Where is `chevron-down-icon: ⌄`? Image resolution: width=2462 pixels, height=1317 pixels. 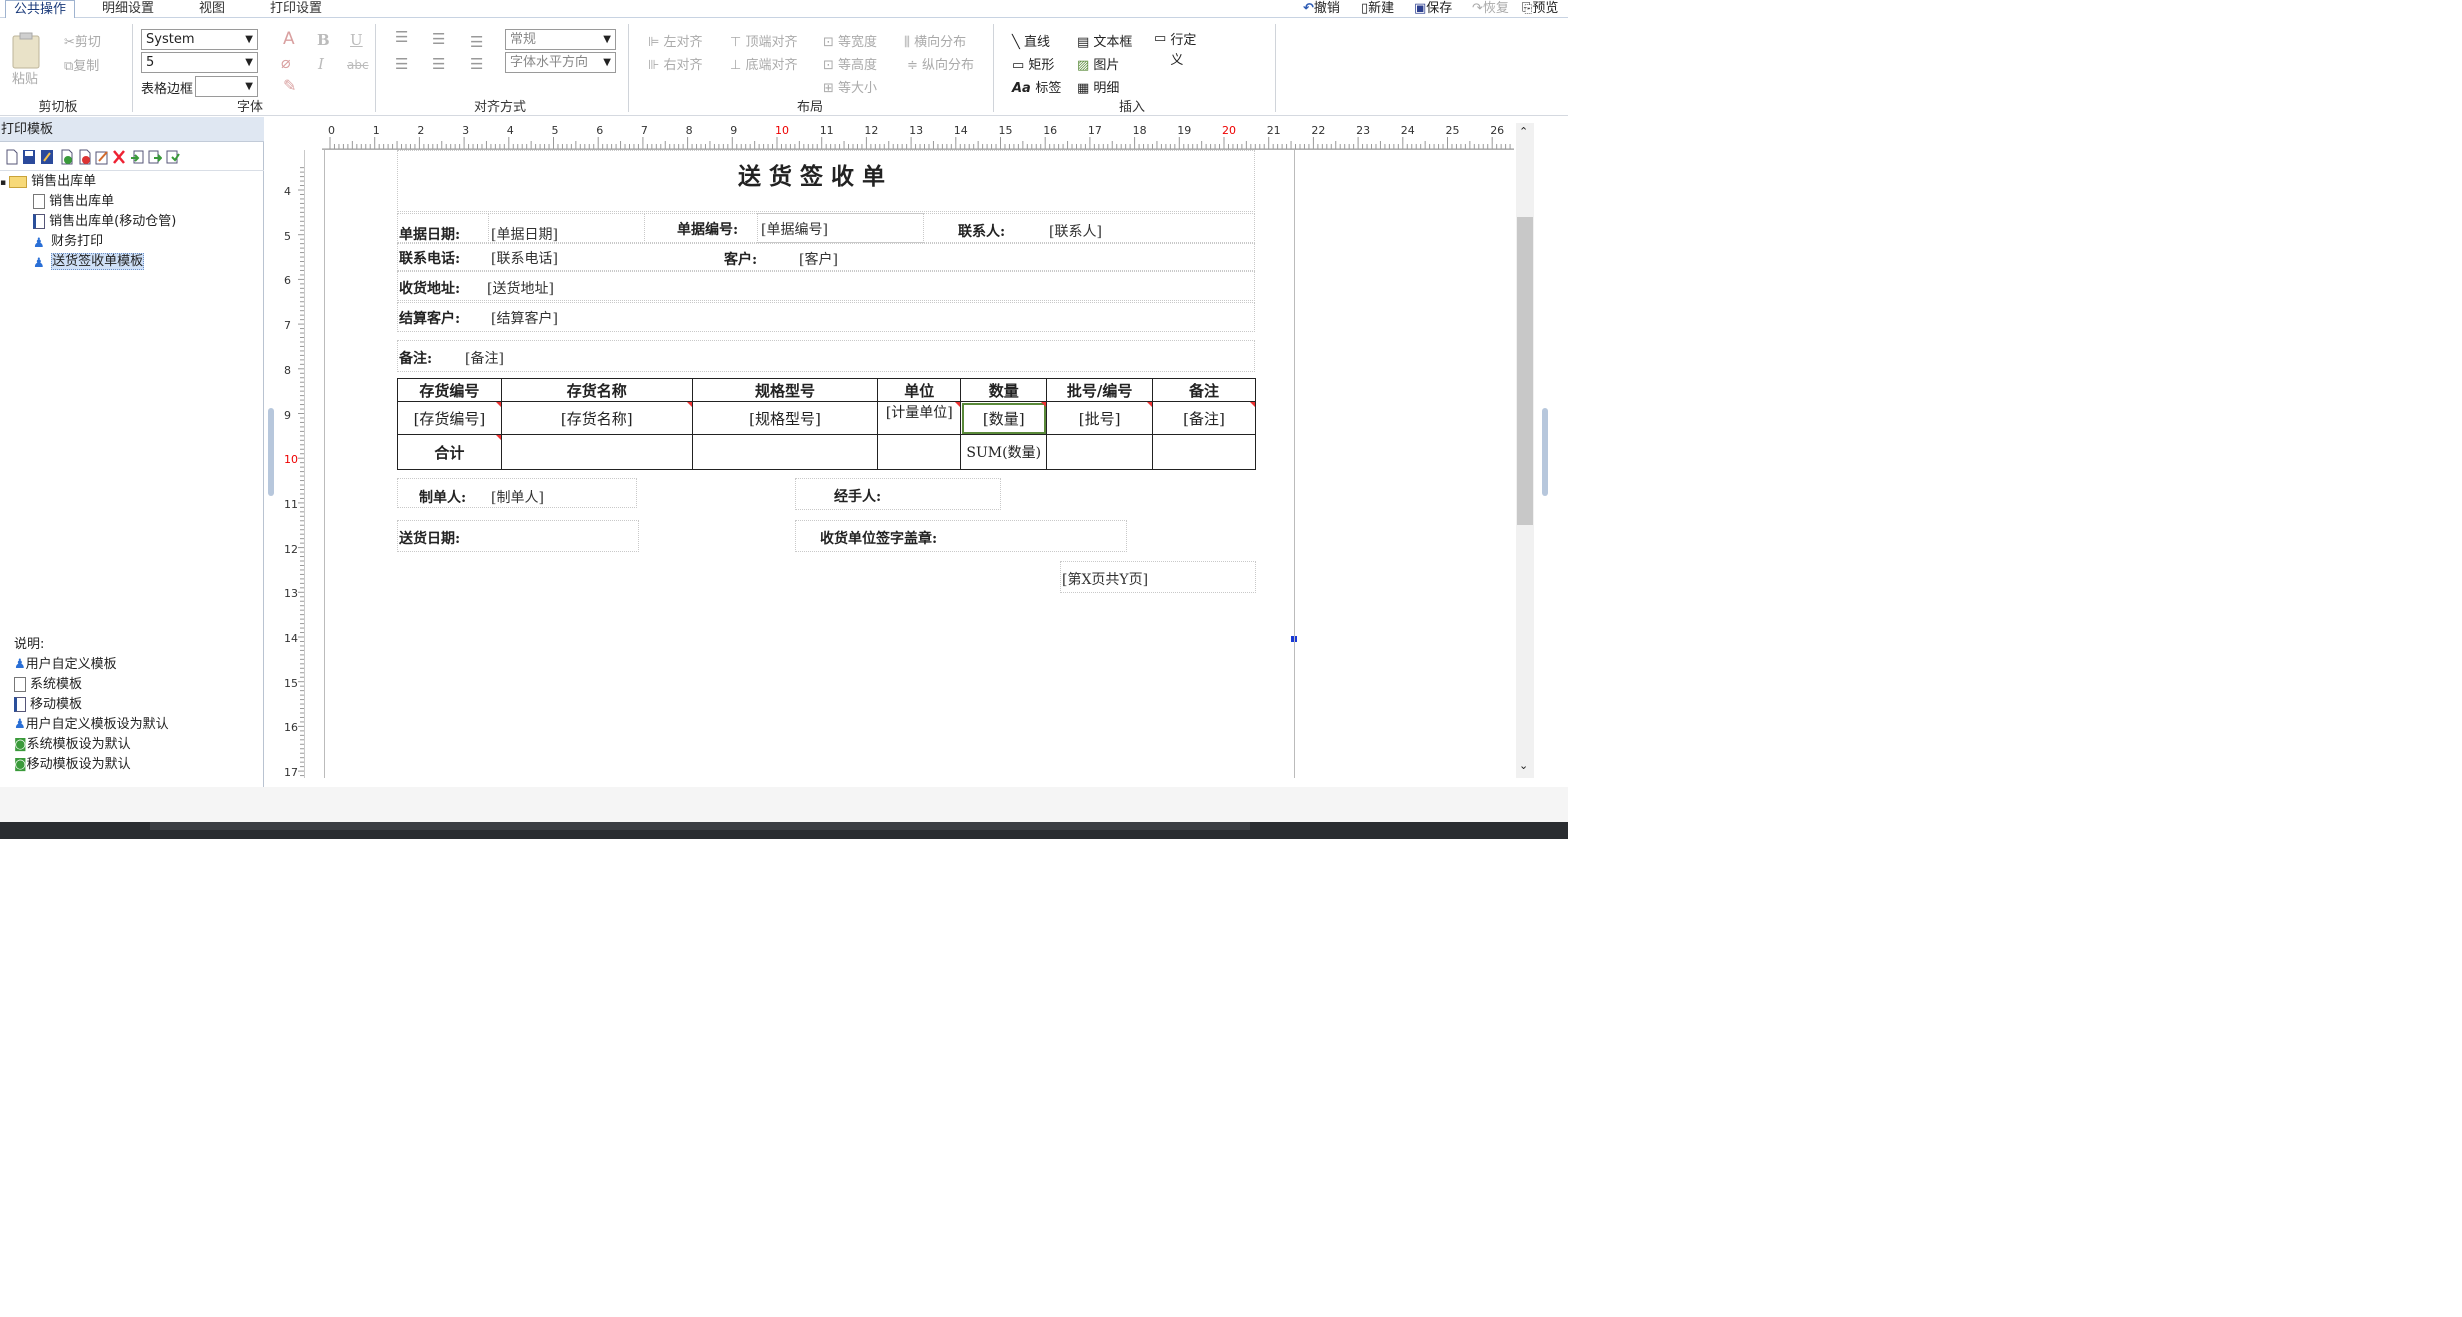 chevron-down-icon: ⌄ is located at coordinates (1523, 765).